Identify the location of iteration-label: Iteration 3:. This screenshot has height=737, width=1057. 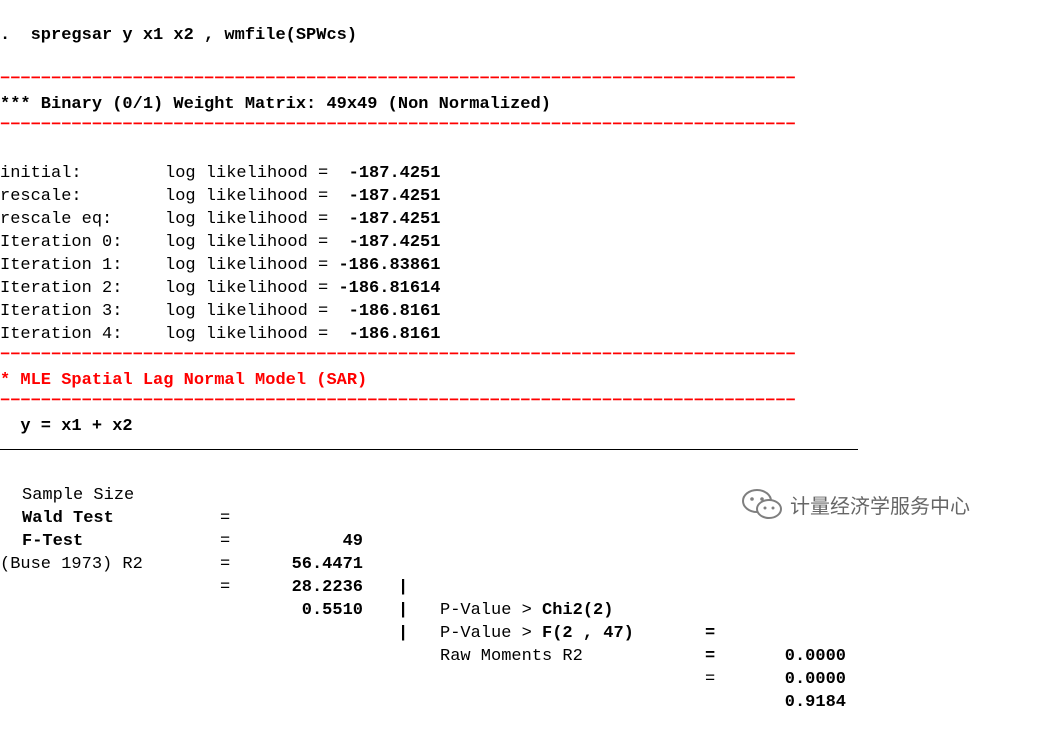
(61, 311).